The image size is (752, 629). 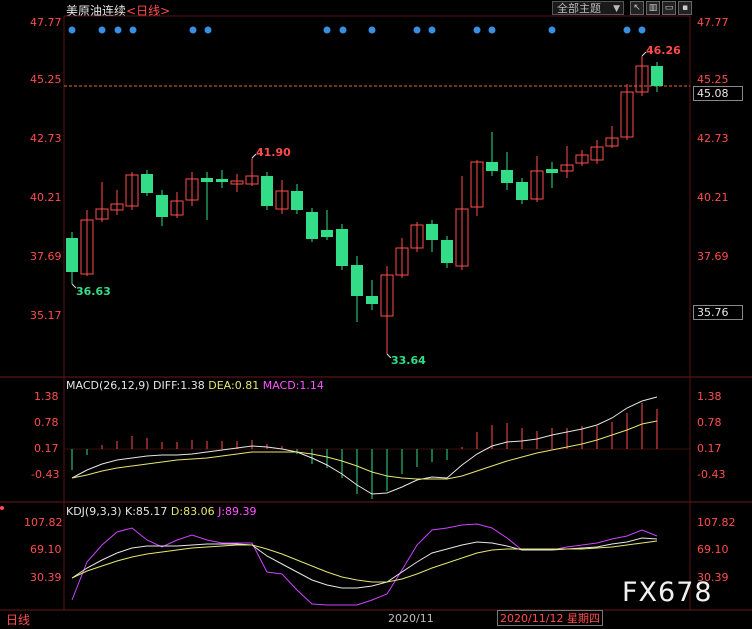 I want to click on macd-axis-tick-right: -0.43, so click(x=711, y=474).